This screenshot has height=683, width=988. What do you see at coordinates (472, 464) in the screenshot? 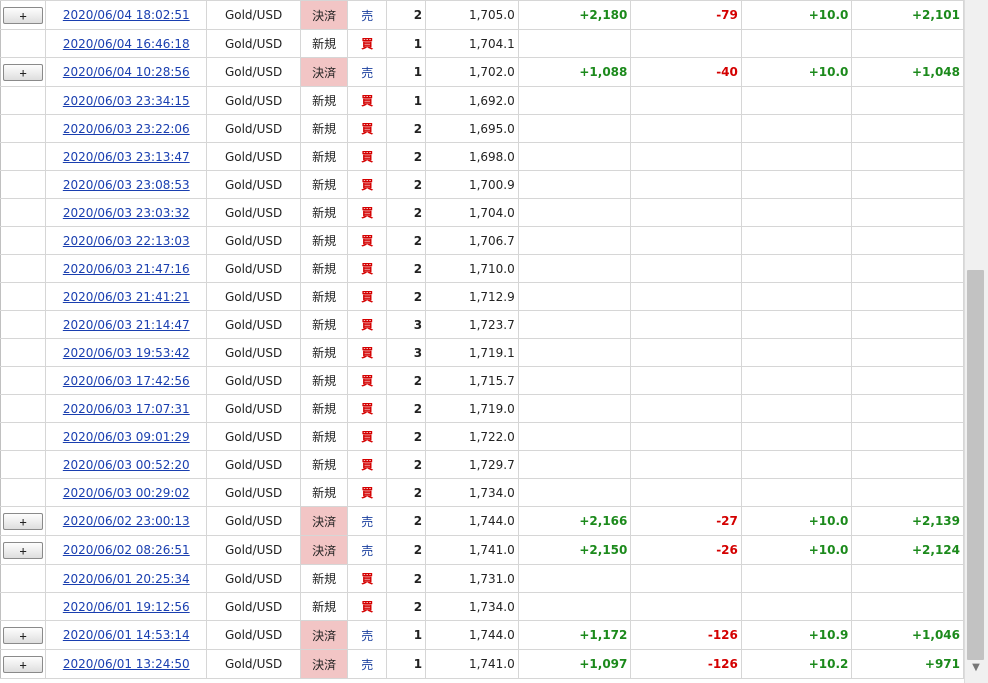
I see `price-cell: 1,729.7` at bounding box center [472, 464].